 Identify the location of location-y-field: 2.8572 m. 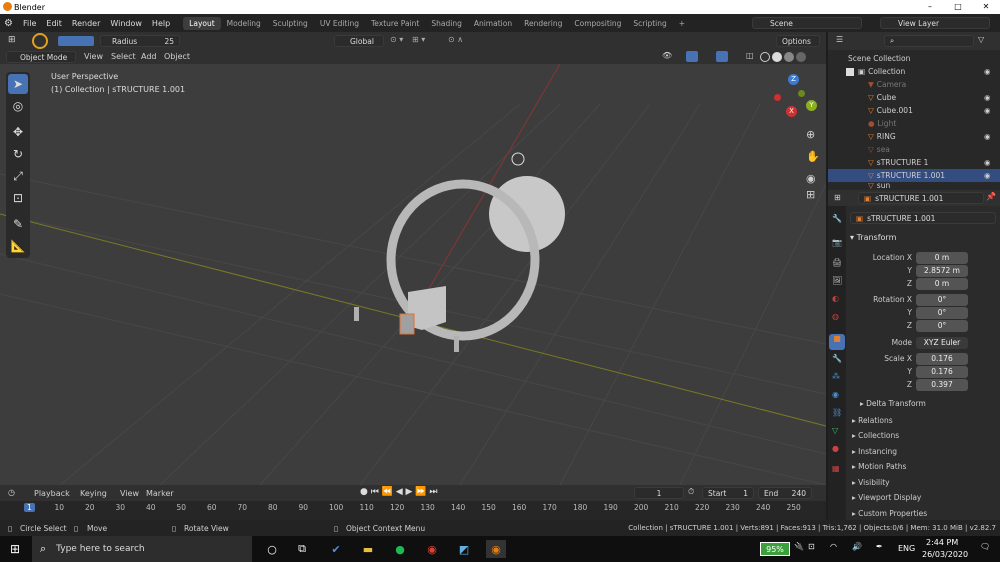
(942, 271).